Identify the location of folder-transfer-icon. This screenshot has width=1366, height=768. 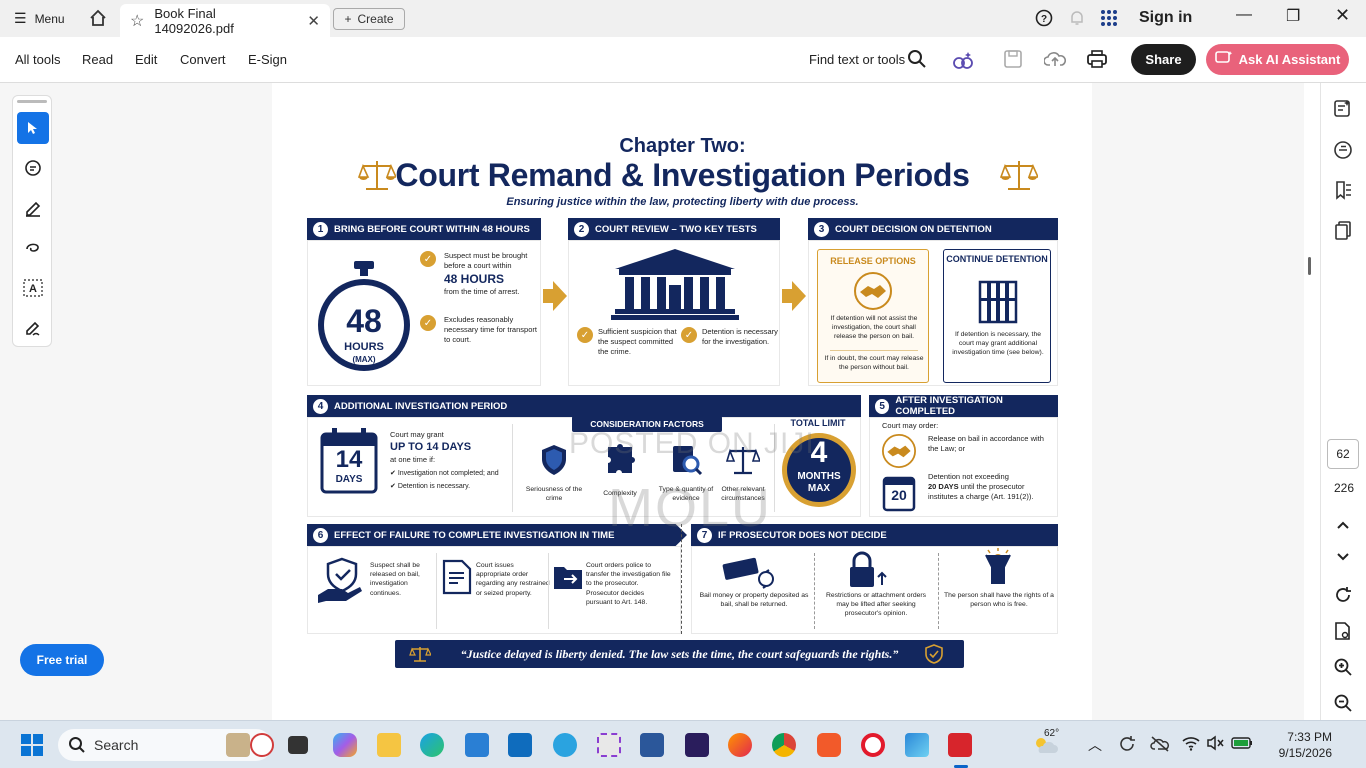
(568, 579).